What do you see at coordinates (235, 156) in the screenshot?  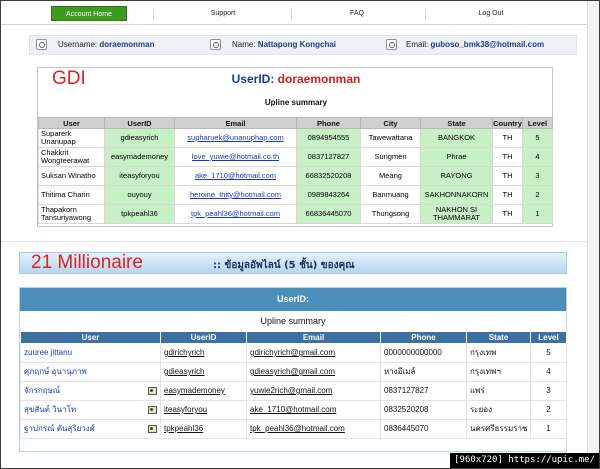 I see `email-link: love_yuwie@hotmail.co.th` at bounding box center [235, 156].